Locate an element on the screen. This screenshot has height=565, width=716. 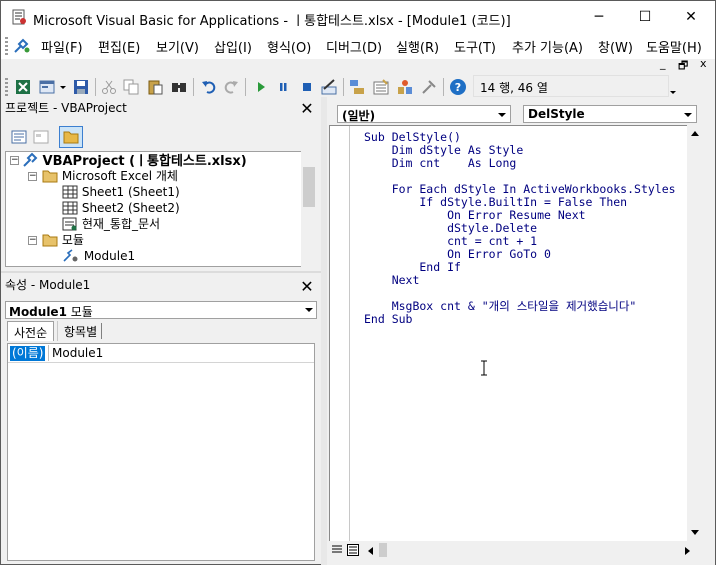
tree-modules-folder: 모듈 is located at coordinates (63, 240).